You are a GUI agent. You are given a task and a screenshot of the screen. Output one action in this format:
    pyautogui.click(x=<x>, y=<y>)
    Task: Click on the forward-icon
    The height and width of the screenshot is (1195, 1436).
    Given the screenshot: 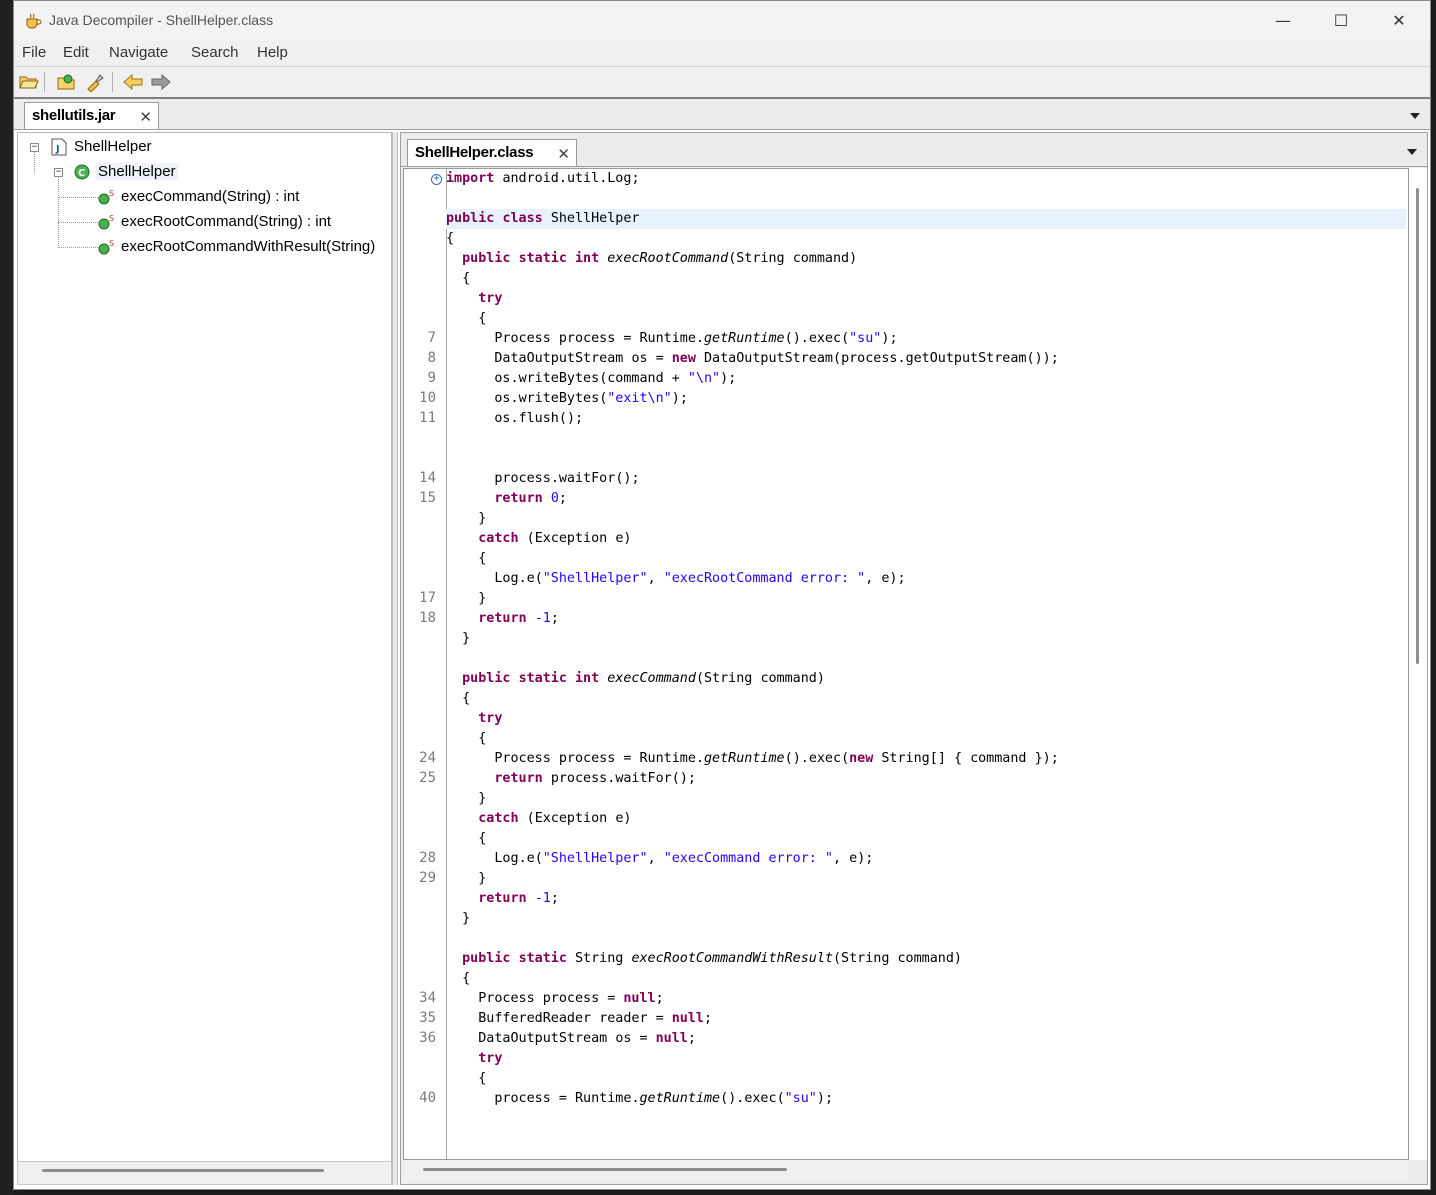 What is the action you would take?
    pyautogui.click(x=161, y=82)
    